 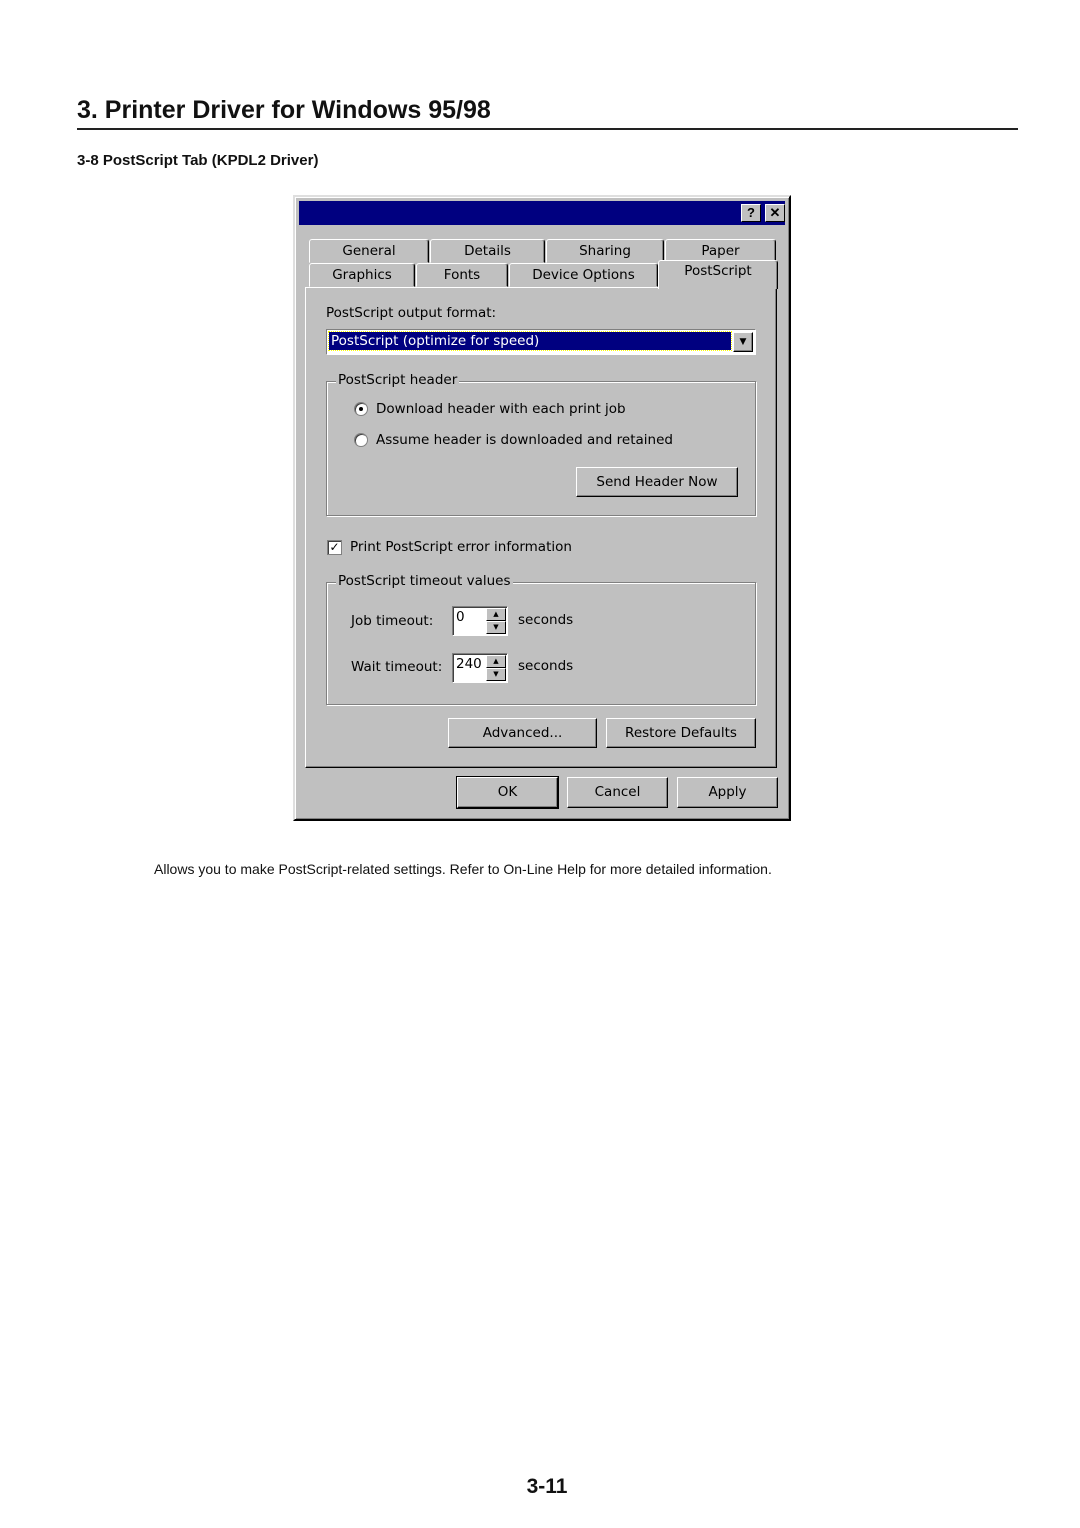 What do you see at coordinates (546, 666) in the screenshot?
I see `wait-timeout-unit: seconds` at bounding box center [546, 666].